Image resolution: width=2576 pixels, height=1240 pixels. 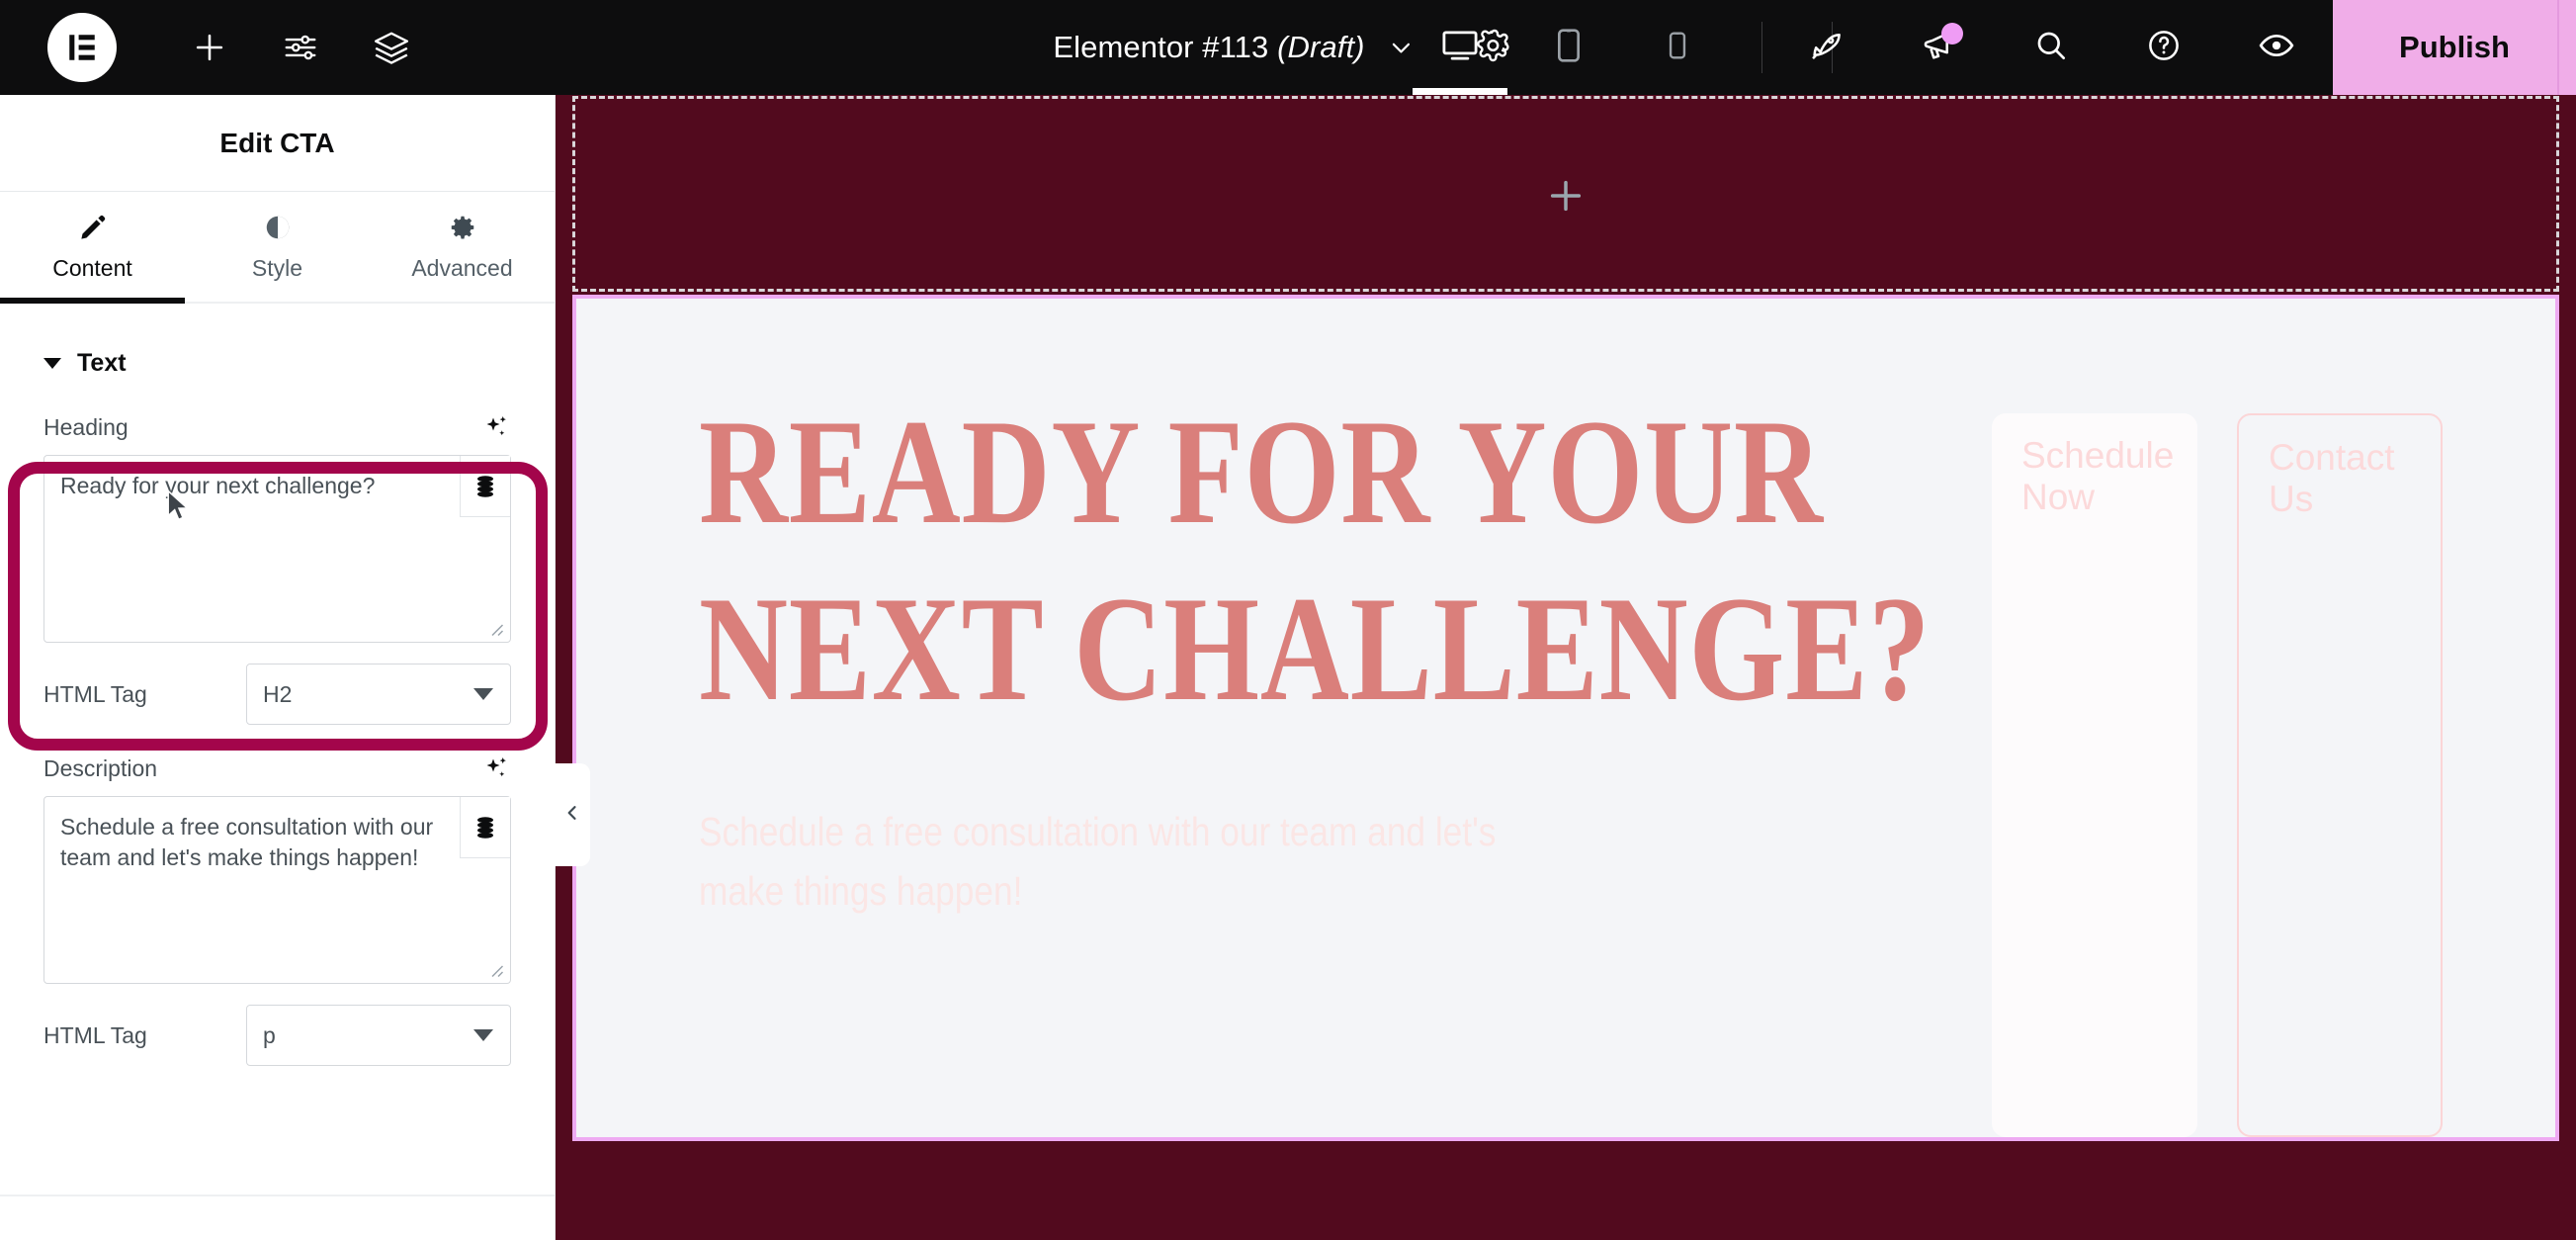 I want to click on heading-html-tag-row: HTML Tag H2, so click(x=277, y=694).